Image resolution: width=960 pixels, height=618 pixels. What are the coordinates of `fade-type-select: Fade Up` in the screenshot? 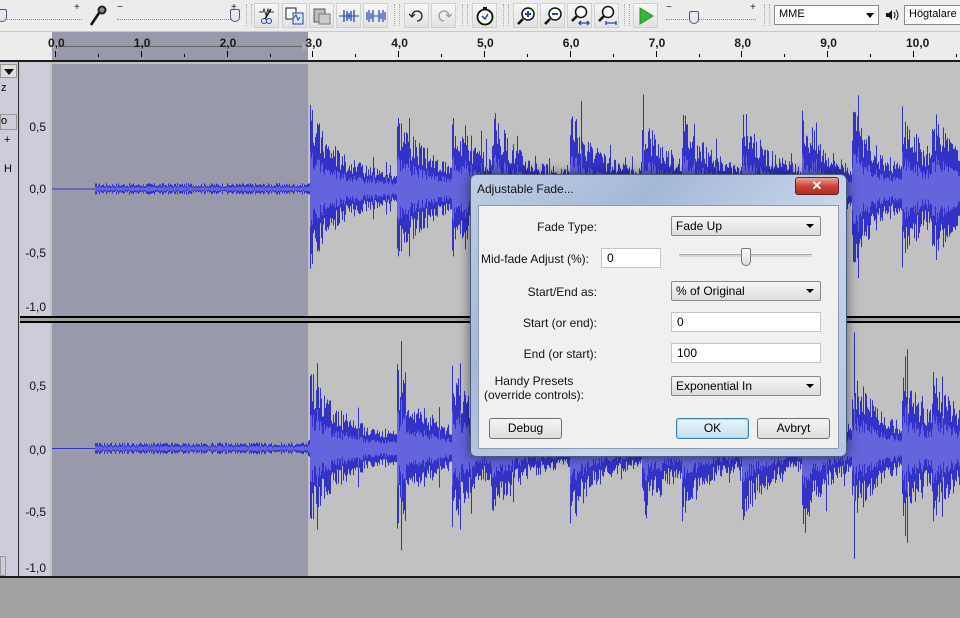 It's located at (746, 226).